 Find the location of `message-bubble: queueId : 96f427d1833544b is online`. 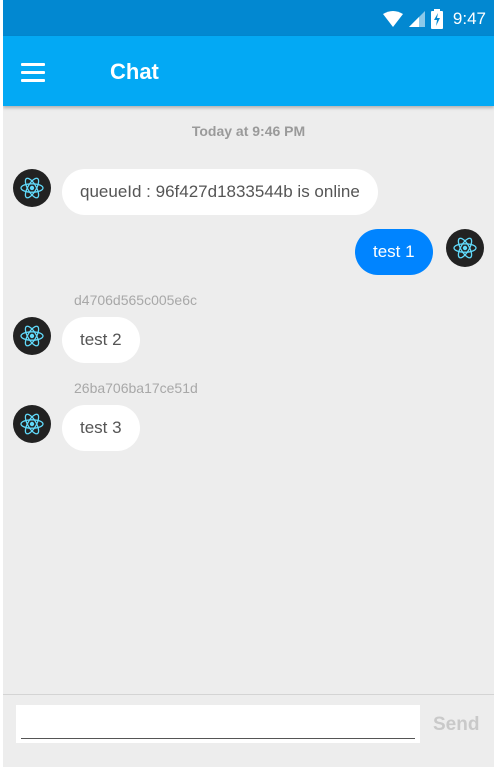

message-bubble: queueId : 96f427d1833544b is online is located at coordinates (220, 192).